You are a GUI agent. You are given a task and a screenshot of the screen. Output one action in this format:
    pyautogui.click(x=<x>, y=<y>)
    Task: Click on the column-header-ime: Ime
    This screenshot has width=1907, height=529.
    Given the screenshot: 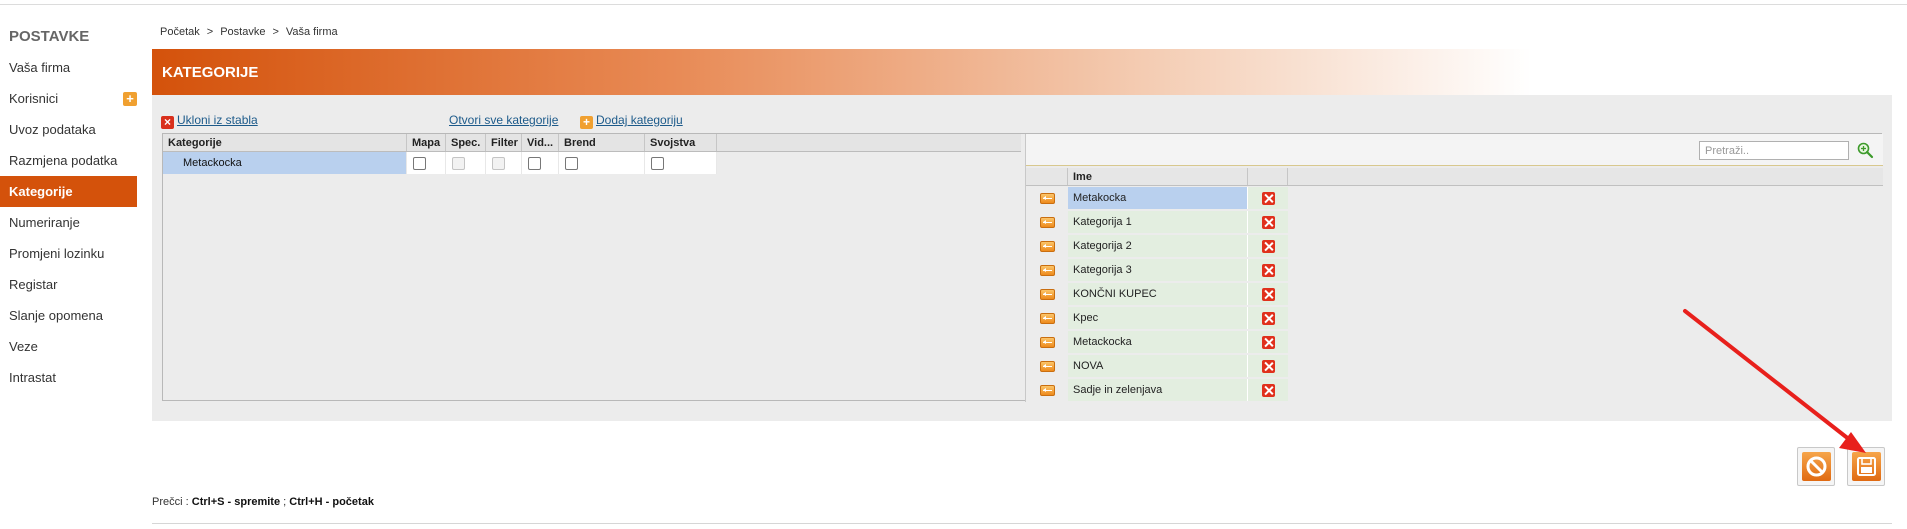 What is the action you would take?
    pyautogui.click(x=1158, y=176)
    